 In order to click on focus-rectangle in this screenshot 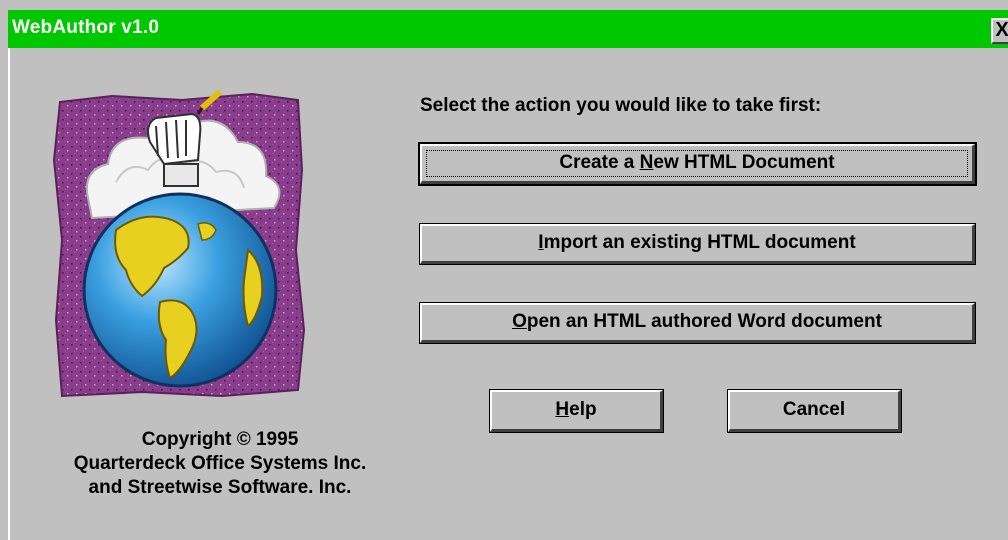, I will do `click(697, 163)`.